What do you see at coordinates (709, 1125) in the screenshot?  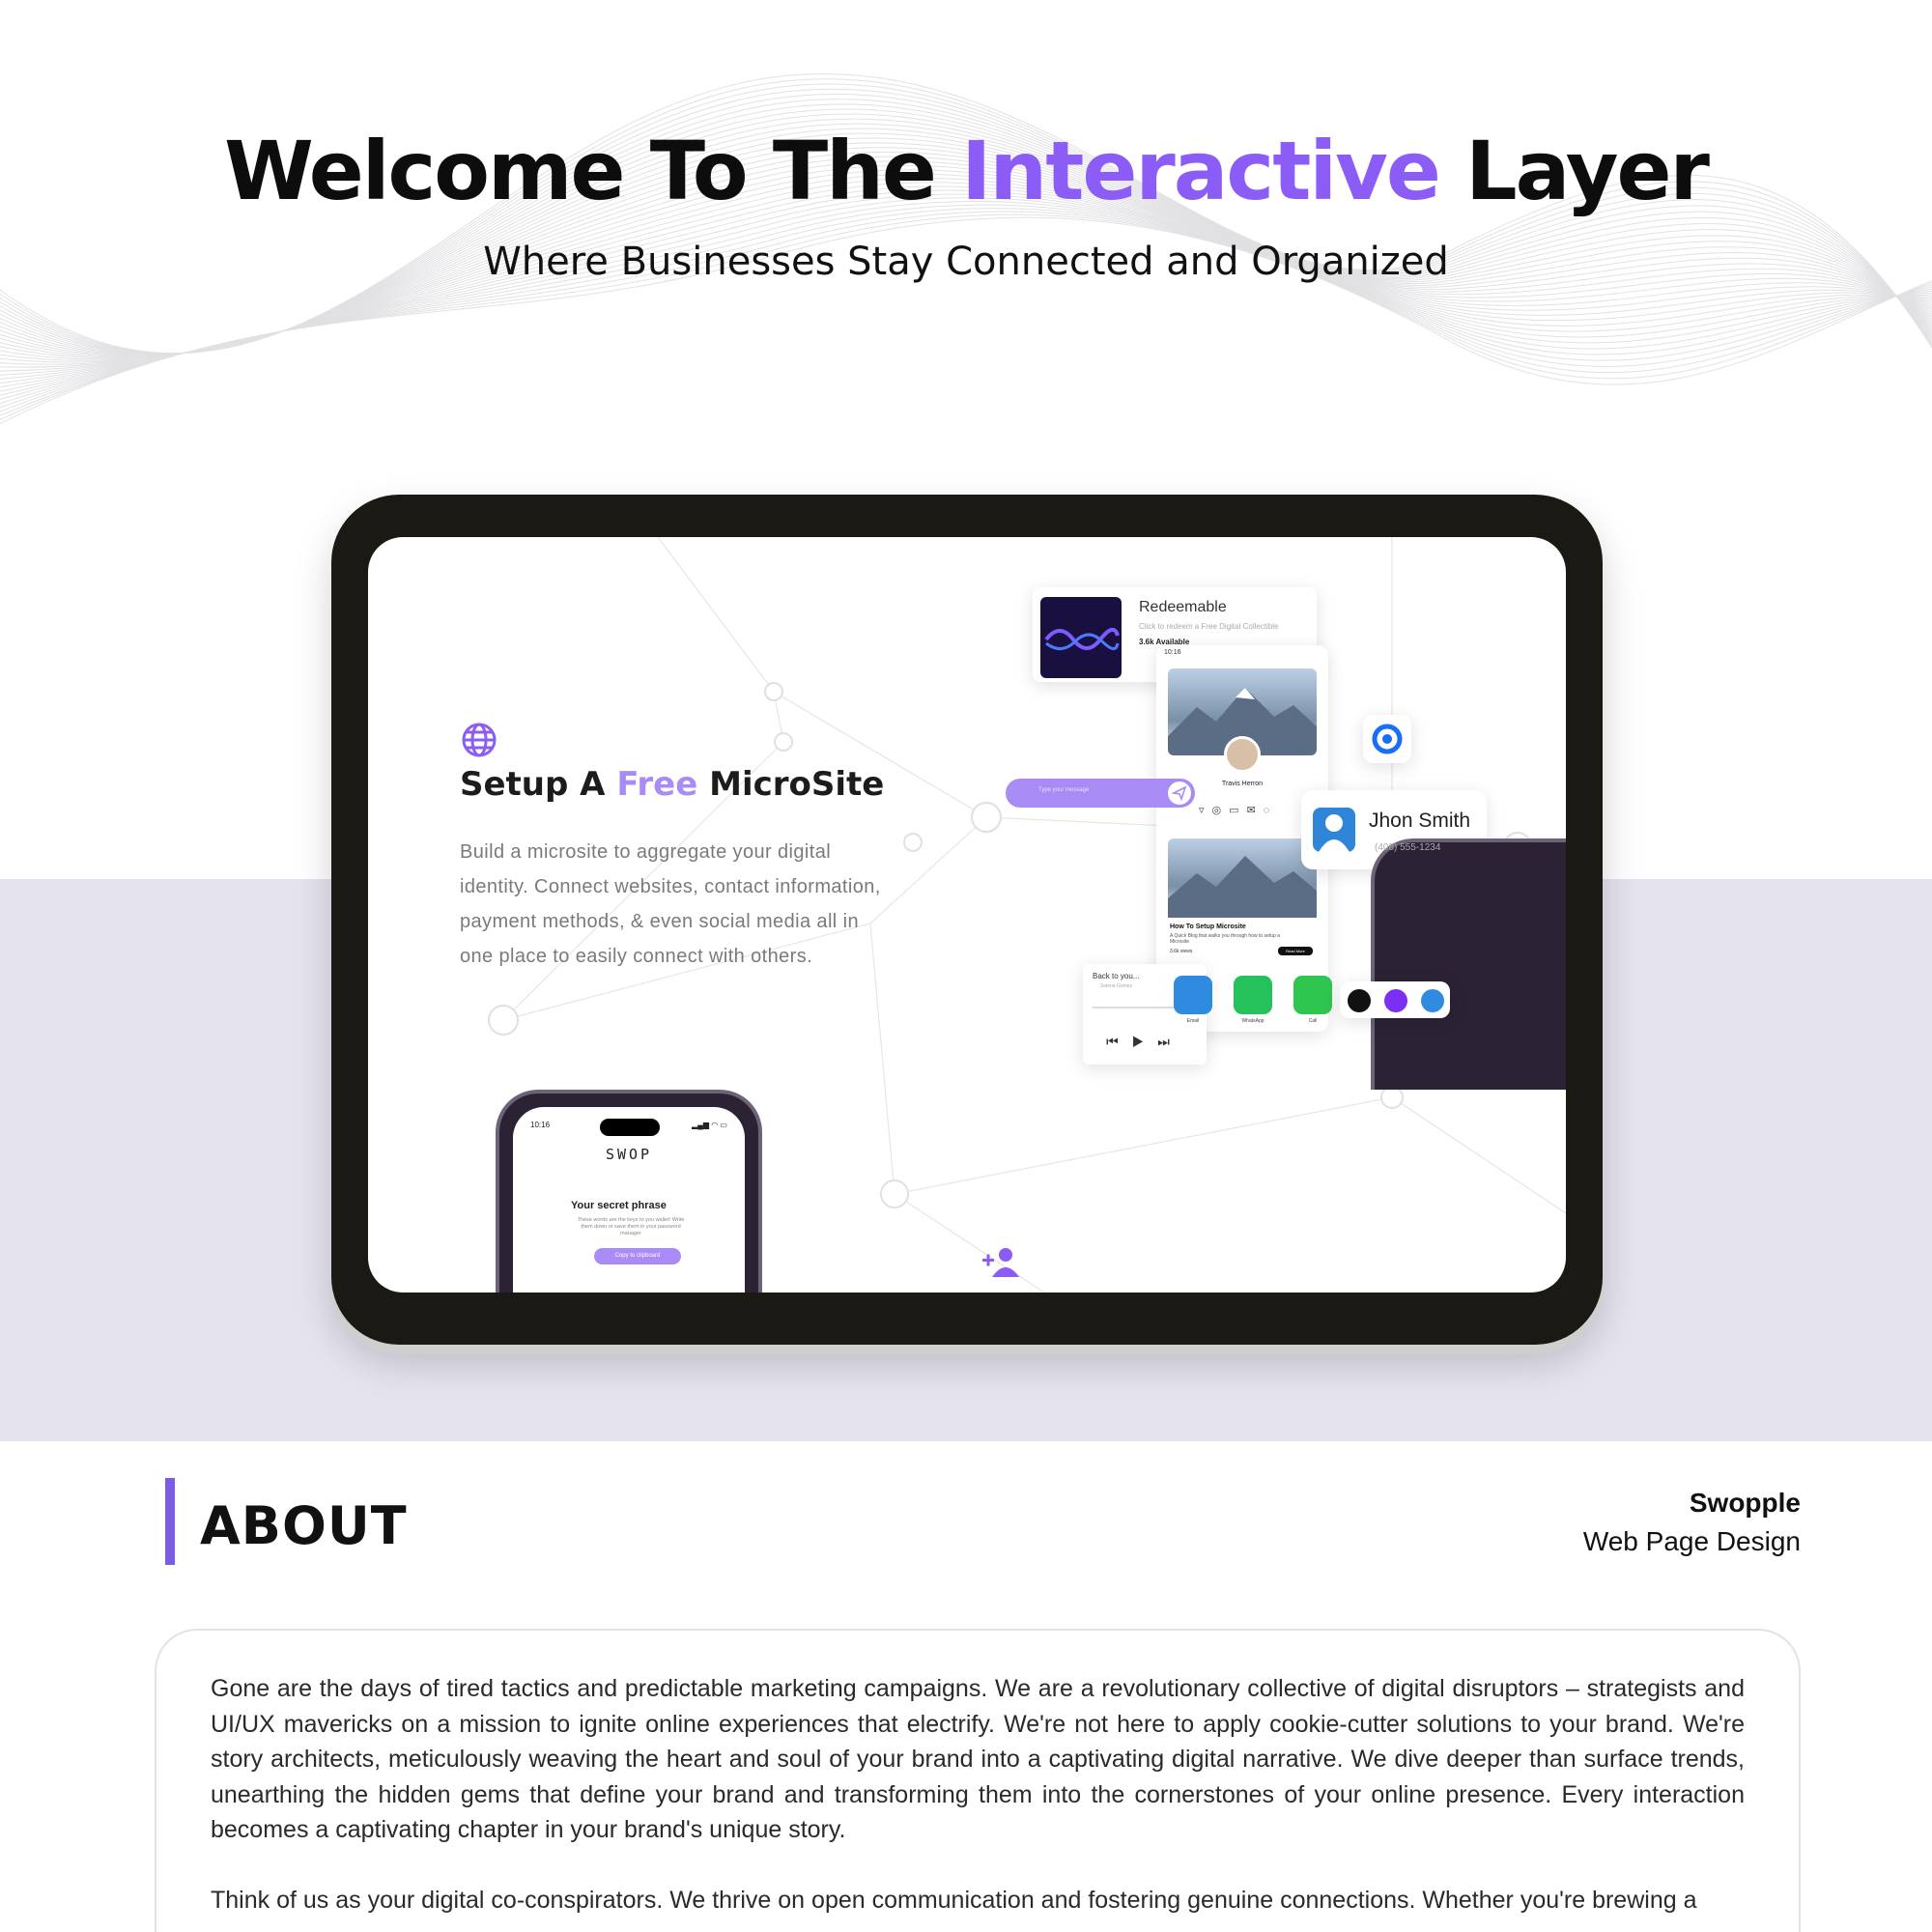 I see `signal-icon: ▂▄▆ ◠ ▭` at bounding box center [709, 1125].